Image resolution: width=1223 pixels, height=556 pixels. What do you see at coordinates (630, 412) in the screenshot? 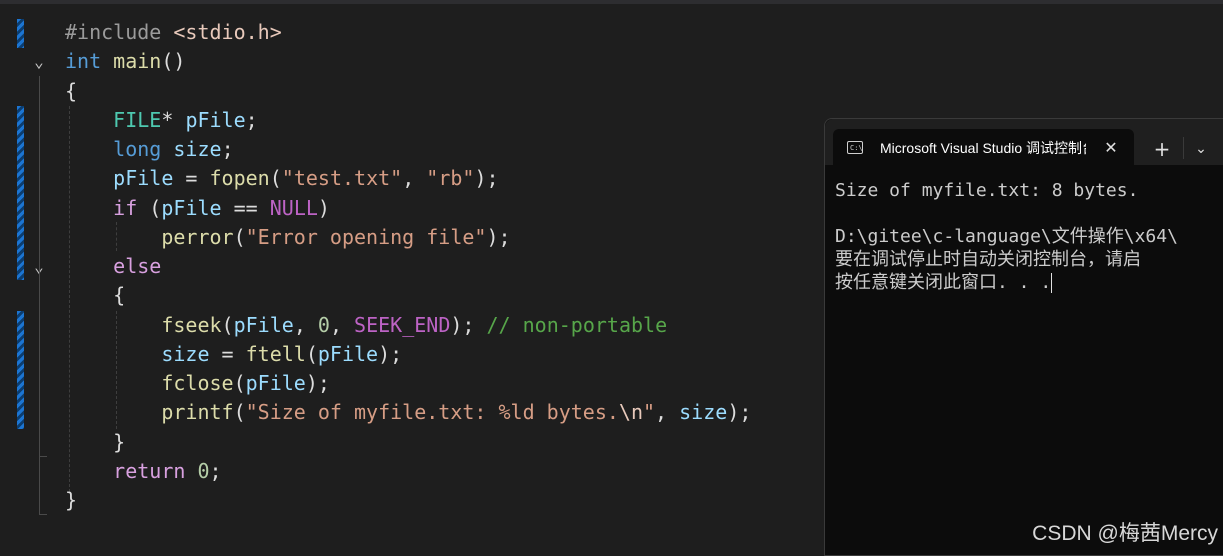
I see `code-token: \n` at bounding box center [630, 412].